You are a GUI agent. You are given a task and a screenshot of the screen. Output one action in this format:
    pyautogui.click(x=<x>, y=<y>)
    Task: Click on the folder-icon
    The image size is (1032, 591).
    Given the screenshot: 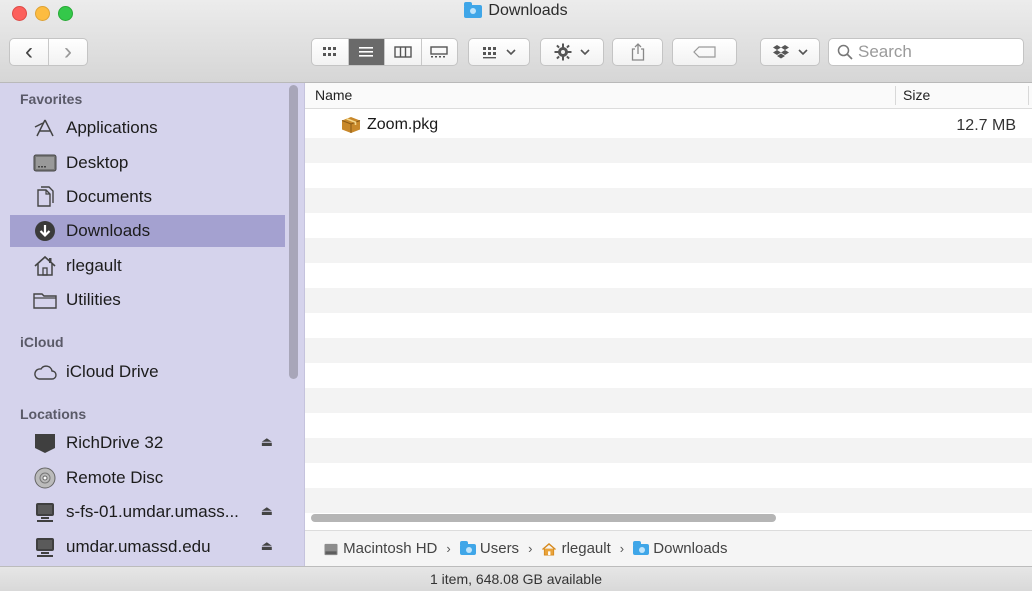 What is the action you would take?
    pyautogui.click(x=45, y=300)
    